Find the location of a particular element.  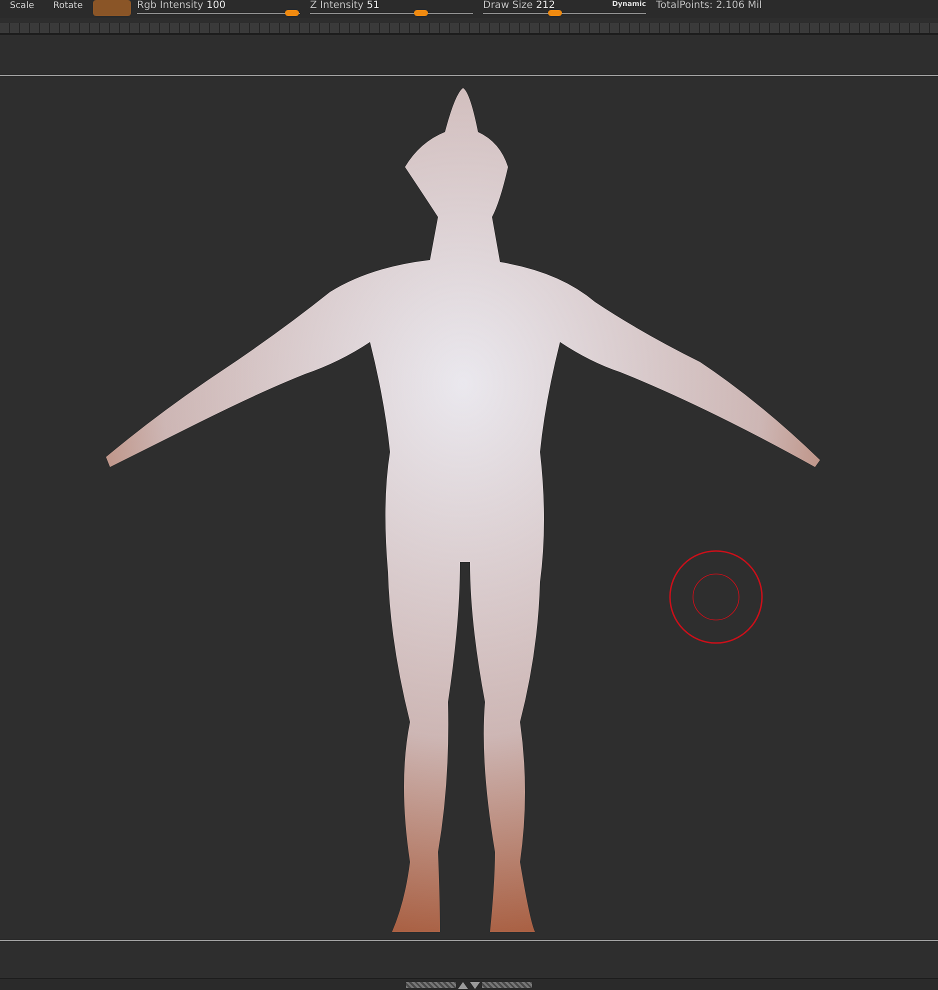

slider-label: Draw Size 212 is located at coordinates (519, 5).